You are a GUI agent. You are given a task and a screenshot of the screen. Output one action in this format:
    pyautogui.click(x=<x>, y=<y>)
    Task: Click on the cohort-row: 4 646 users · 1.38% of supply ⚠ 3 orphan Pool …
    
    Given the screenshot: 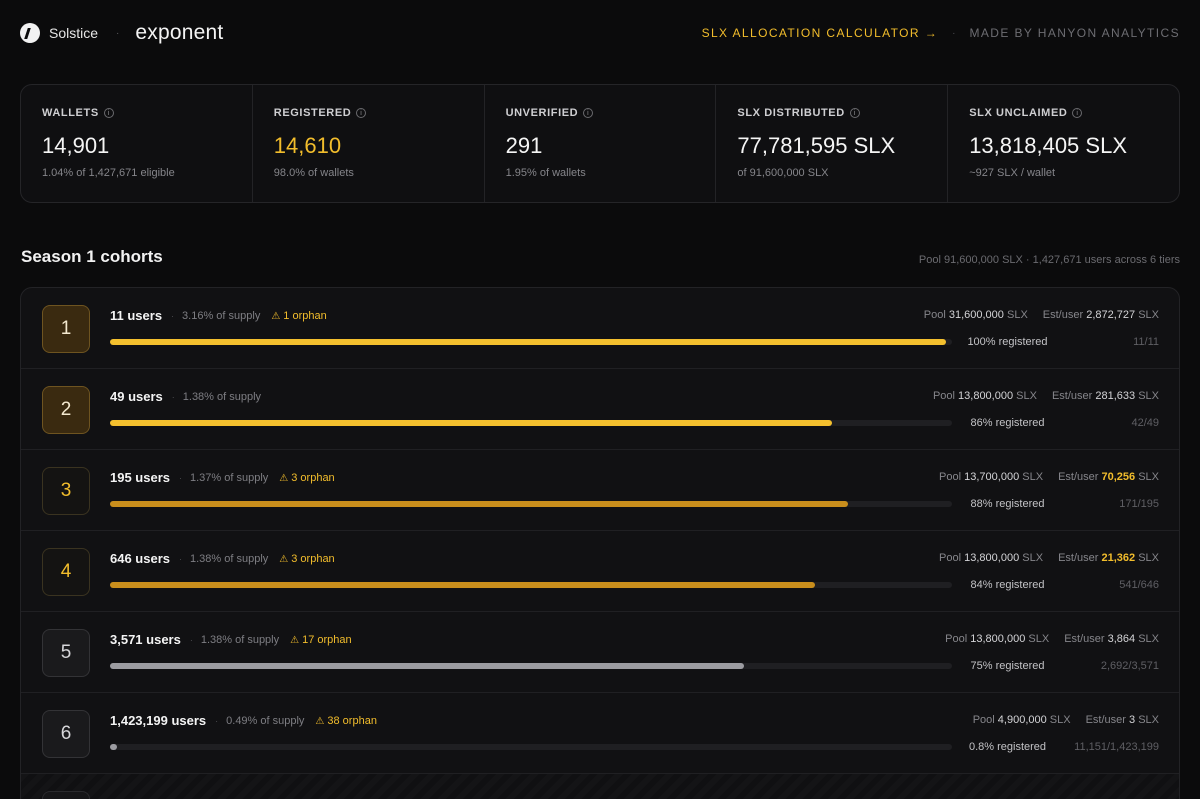 What is the action you would take?
    pyautogui.click(x=600, y=571)
    